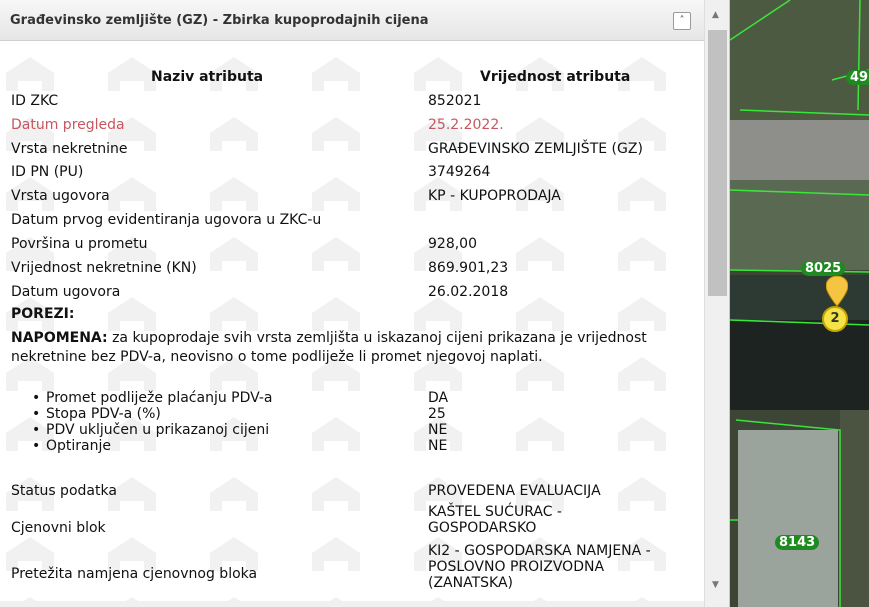 This screenshot has width=869, height=607. What do you see at coordinates (857, 77) in the screenshot?
I see `parcel-label: 493` at bounding box center [857, 77].